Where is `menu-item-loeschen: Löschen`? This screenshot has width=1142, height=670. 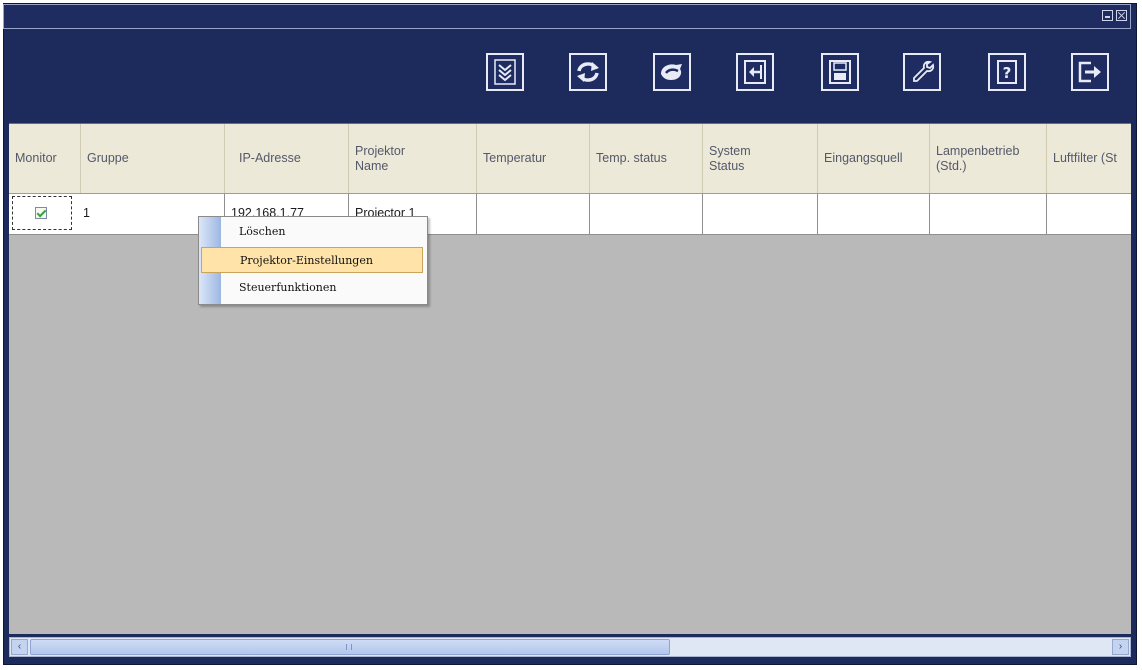
menu-item-loeschen: Löschen is located at coordinates (313, 232).